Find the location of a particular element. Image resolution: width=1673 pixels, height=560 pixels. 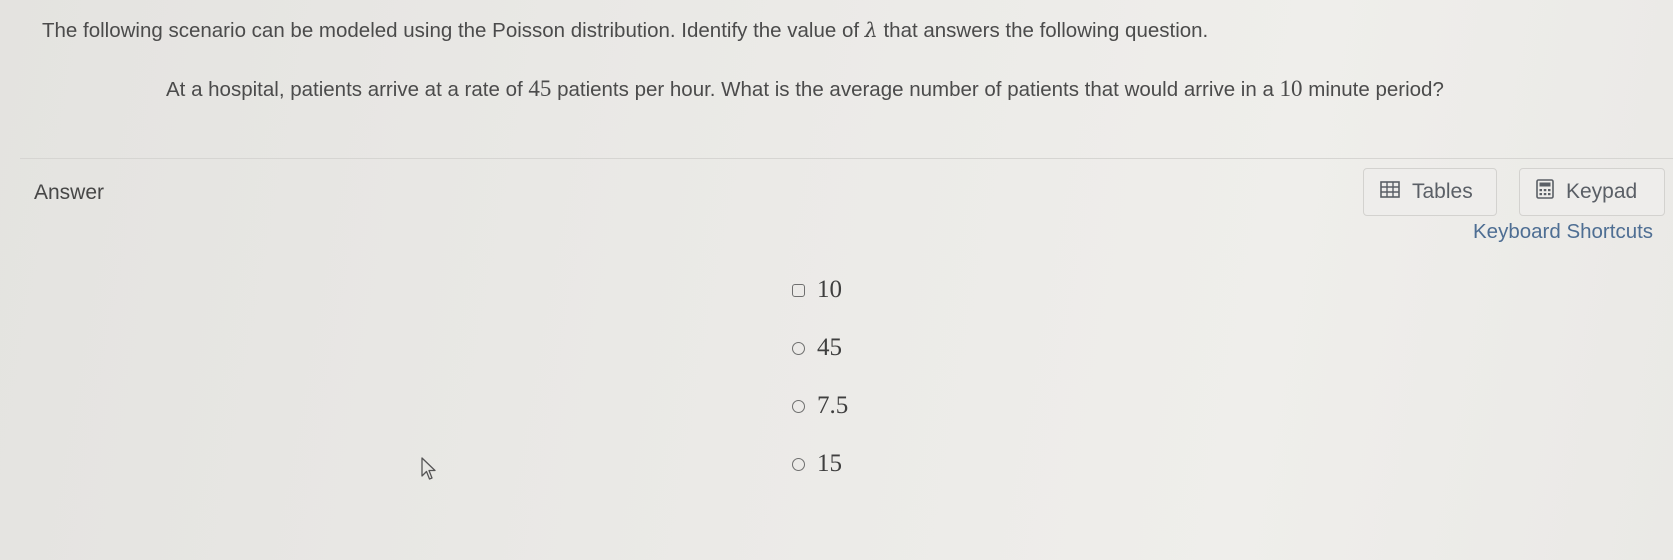

keyboard-shortcuts-link: Keyboard Shortcuts is located at coordinates (1563, 232).